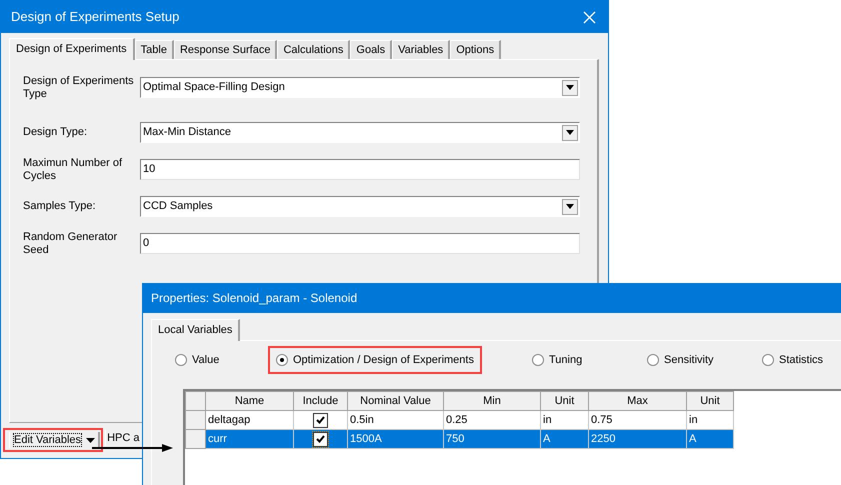 The height and width of the screenshot is (485, 841). I want to click on tab: Goals, so click(371, 49).